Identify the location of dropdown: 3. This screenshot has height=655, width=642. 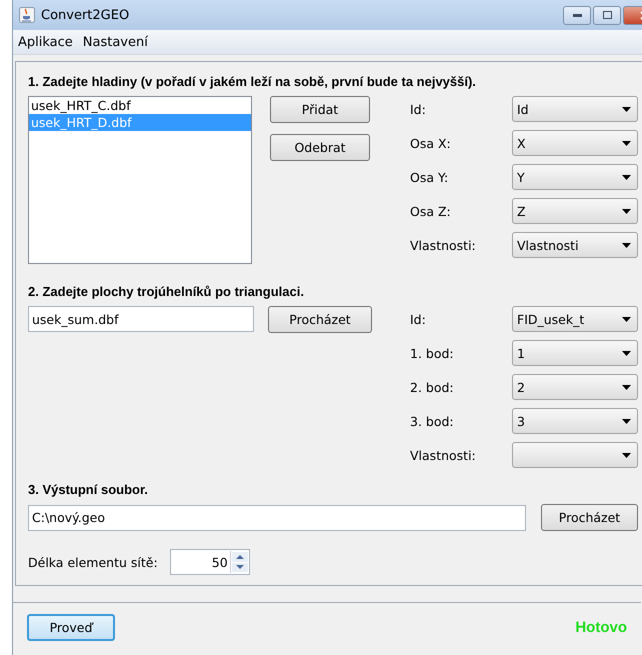
(575, 421).